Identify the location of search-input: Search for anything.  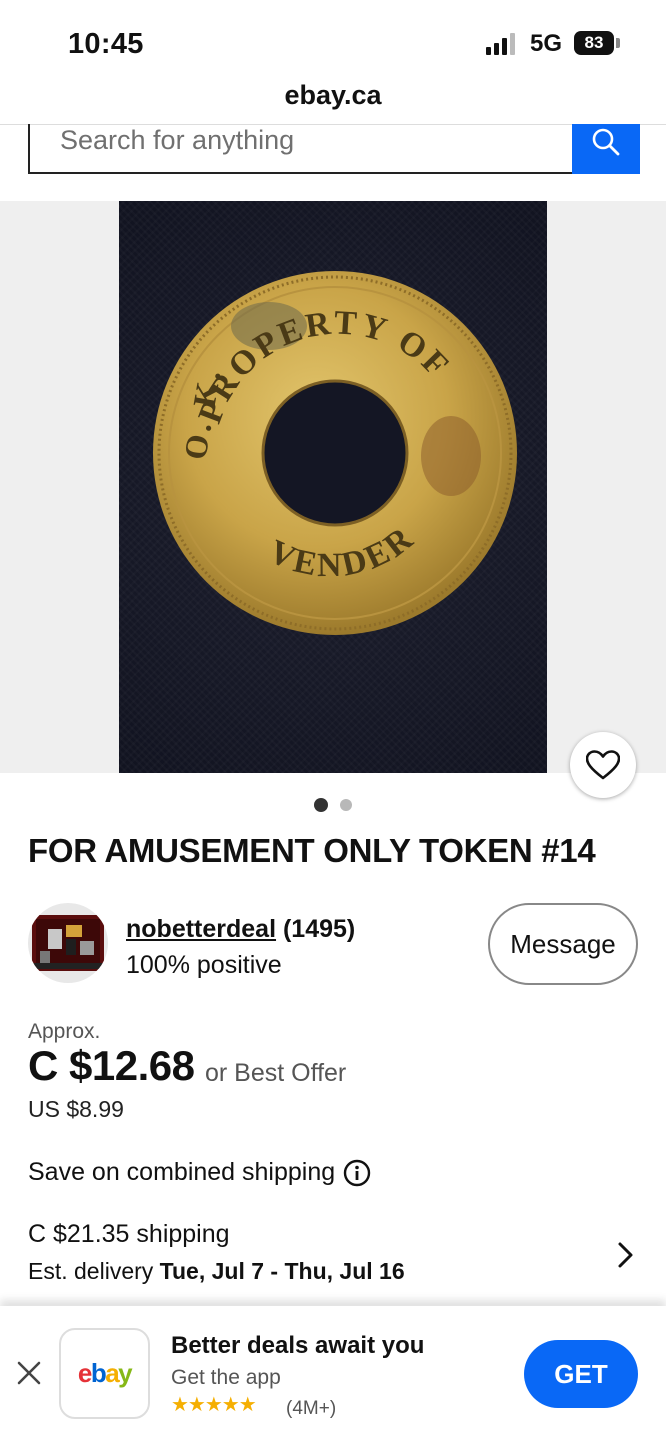
(300, 149).